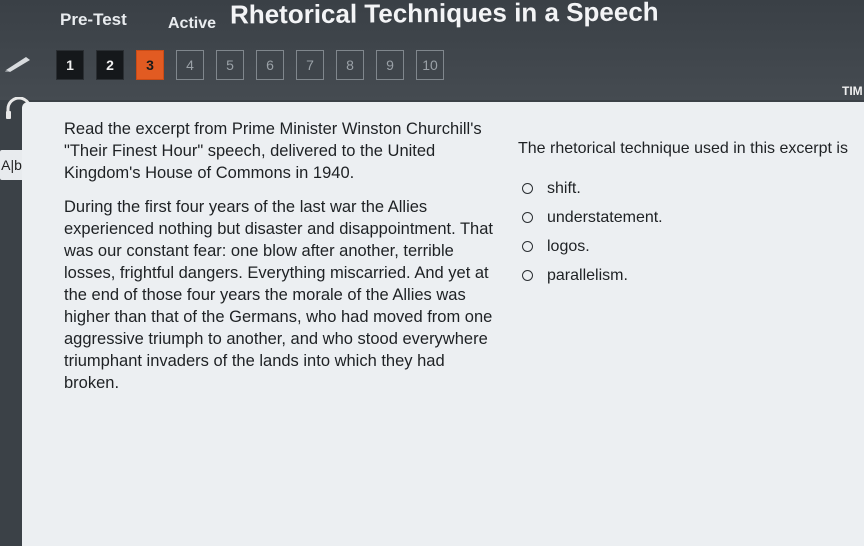 Image resolution: width=864 pixels, height=546 pixels. Describe the element at coordinates (390, 65) in the screenshot. I see `question-button-9: 9` at that location.